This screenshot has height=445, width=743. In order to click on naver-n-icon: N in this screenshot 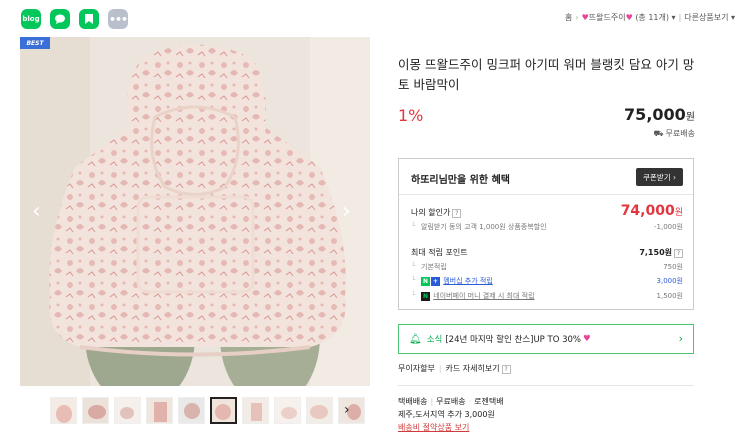, I will do `click(425, 281)`.